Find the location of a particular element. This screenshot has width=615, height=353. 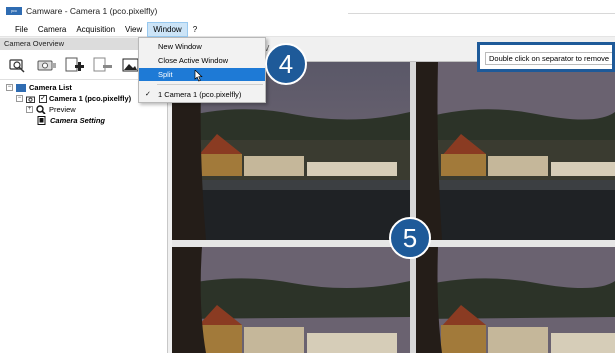

image-pane-bottom-right is located at coordinates (515, 300).